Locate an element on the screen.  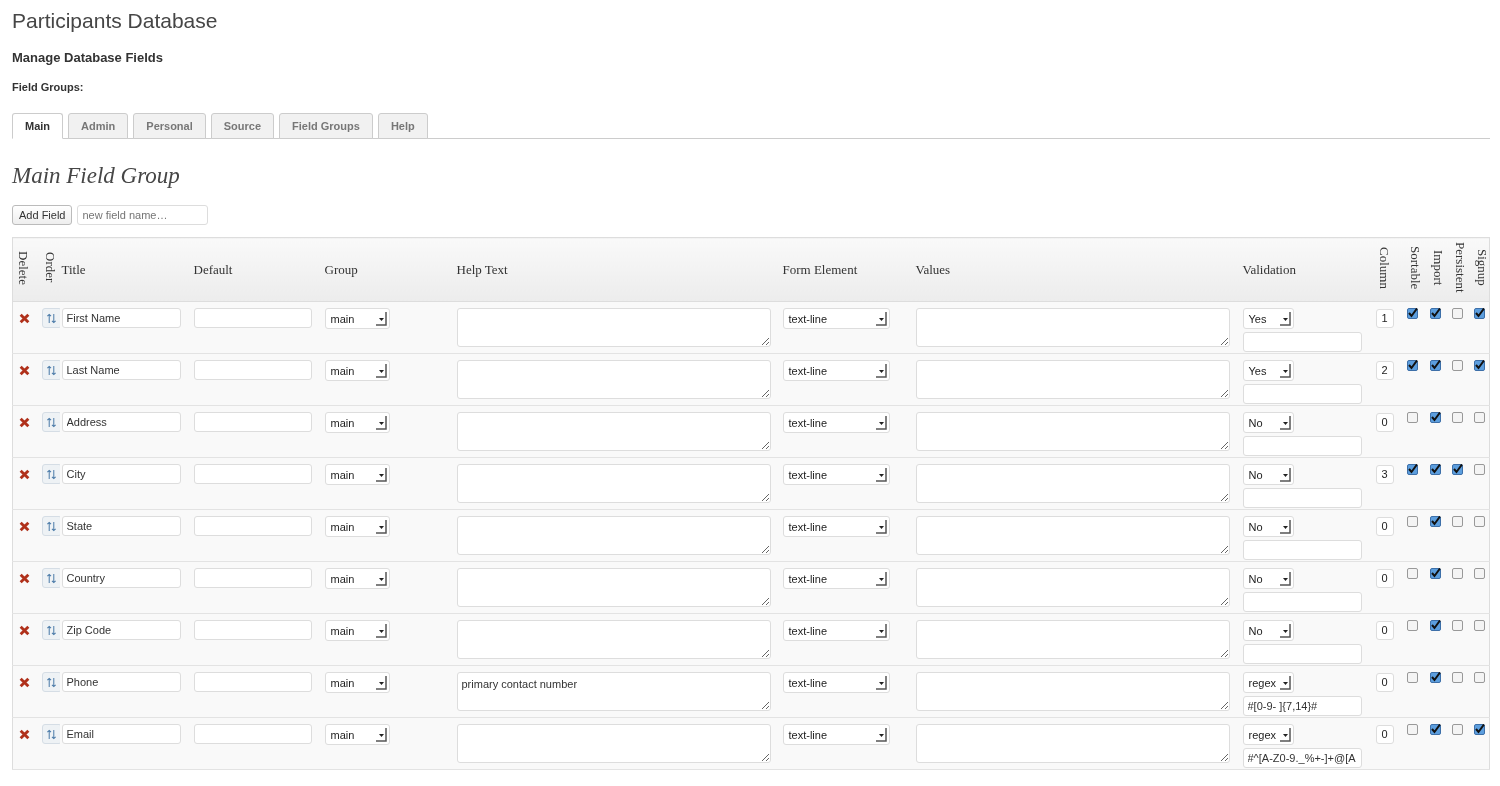
add-field-button: Add Field is located at coordinates (42, 215).